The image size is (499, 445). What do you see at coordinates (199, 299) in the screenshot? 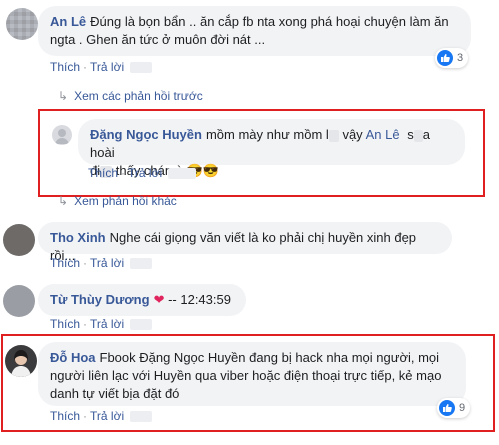
I see `comment-text: -- 12:43:59` at bounding box center [199, 299].